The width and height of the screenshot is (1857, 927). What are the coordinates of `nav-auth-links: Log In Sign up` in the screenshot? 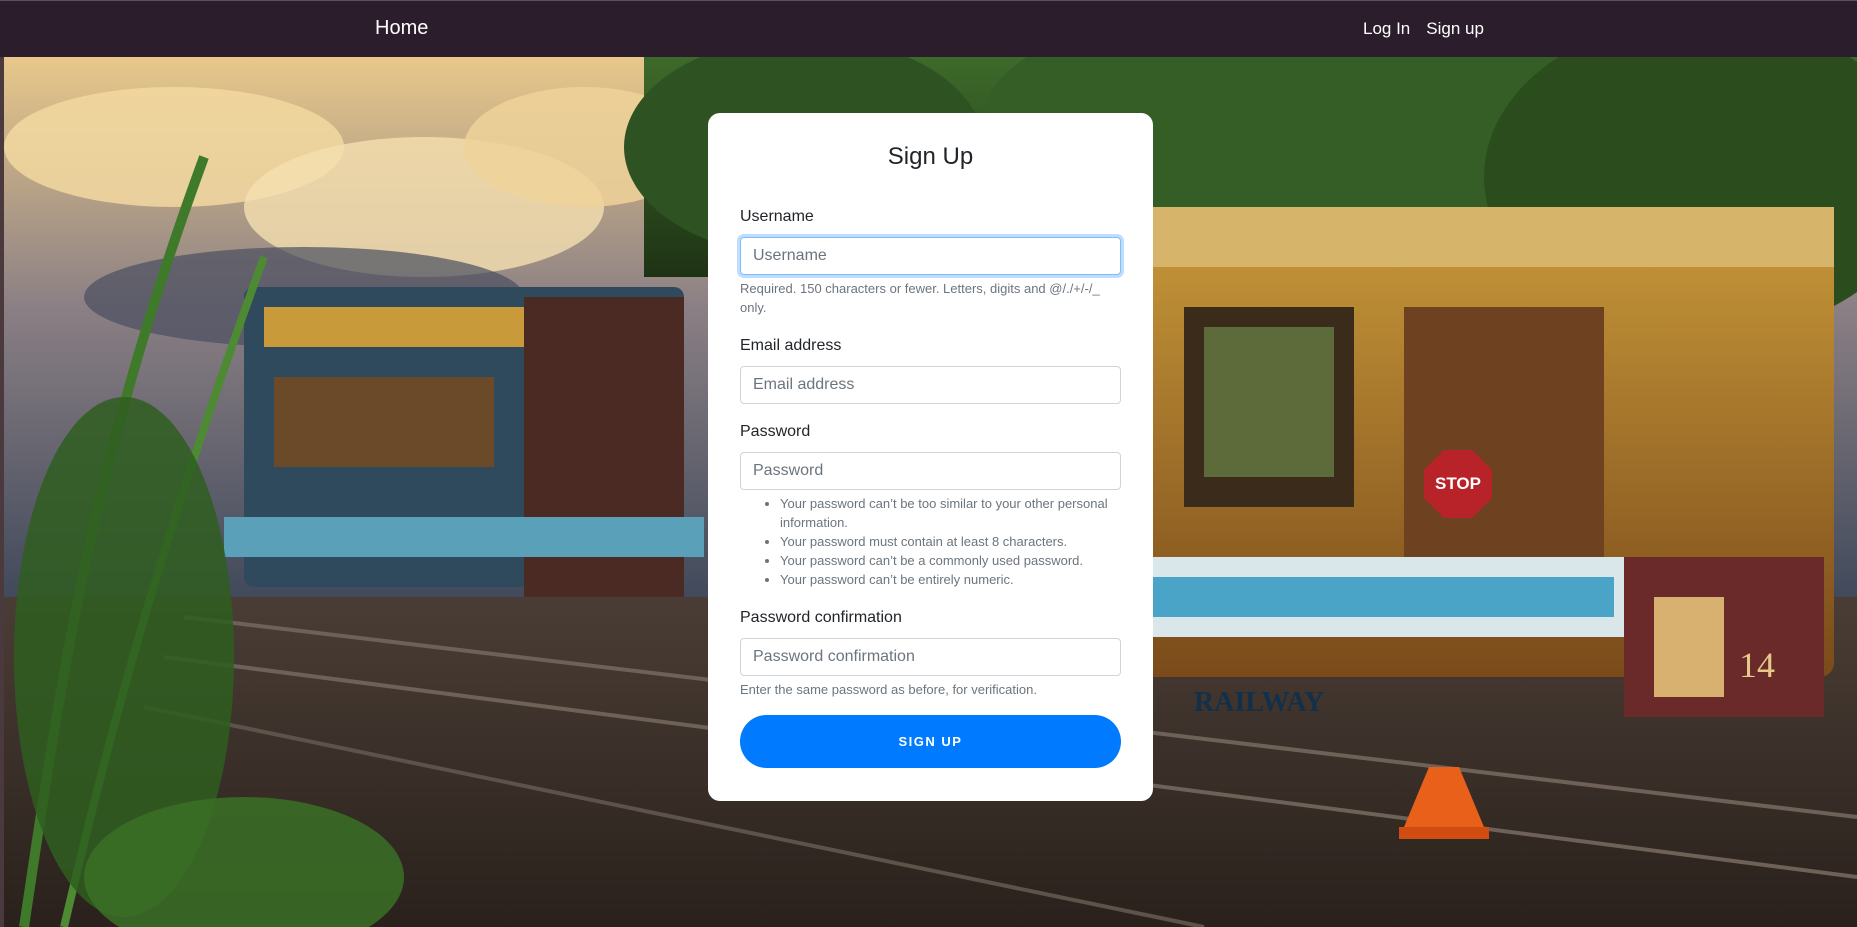 It's located at (1423, 29).